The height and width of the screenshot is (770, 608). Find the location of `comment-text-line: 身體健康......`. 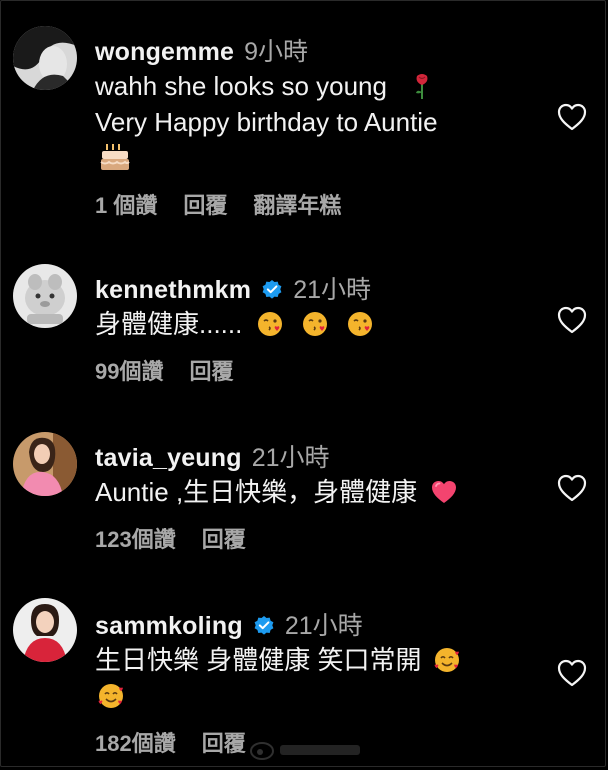

comment-text-line: 身體健康...... is located at coordinates (169, 324).